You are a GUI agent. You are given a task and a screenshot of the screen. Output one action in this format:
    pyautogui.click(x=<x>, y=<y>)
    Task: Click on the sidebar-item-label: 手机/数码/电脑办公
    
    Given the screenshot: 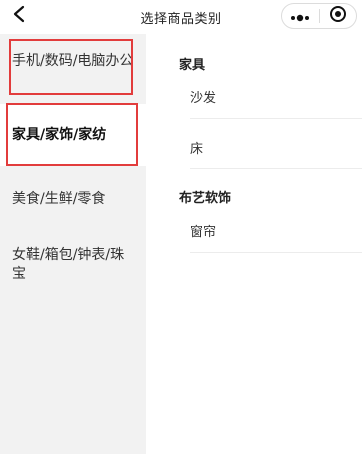 What is the action you would take?
    pyautogui.click(x=73, y=61)
    